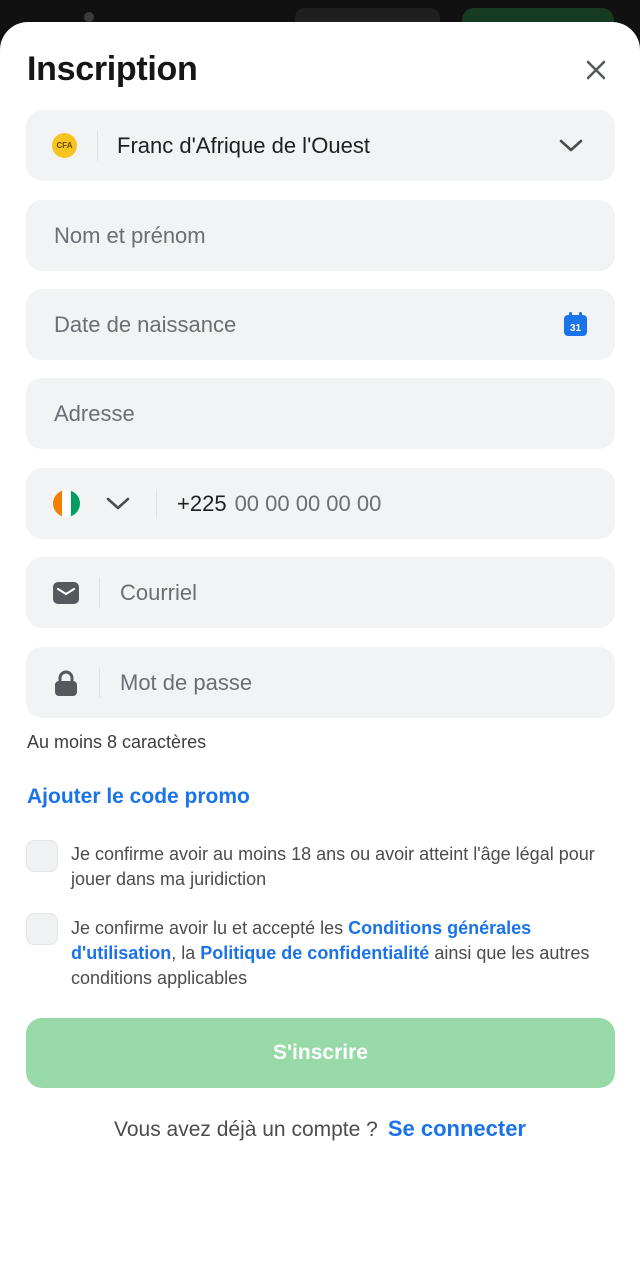  Describe the element at coordinates (202, 503) in the screenshot. I see `phone-prefix: +225` at that location.